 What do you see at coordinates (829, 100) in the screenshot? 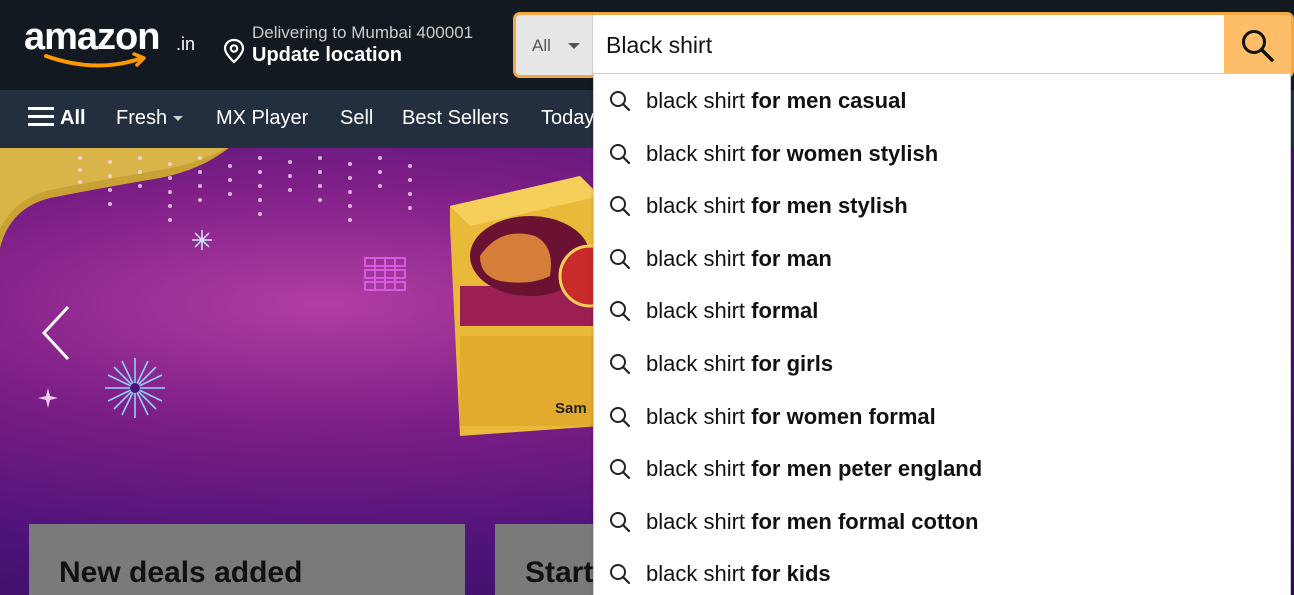
I see `suggestion-completion: for men casual` at bounding box center [829, 100].